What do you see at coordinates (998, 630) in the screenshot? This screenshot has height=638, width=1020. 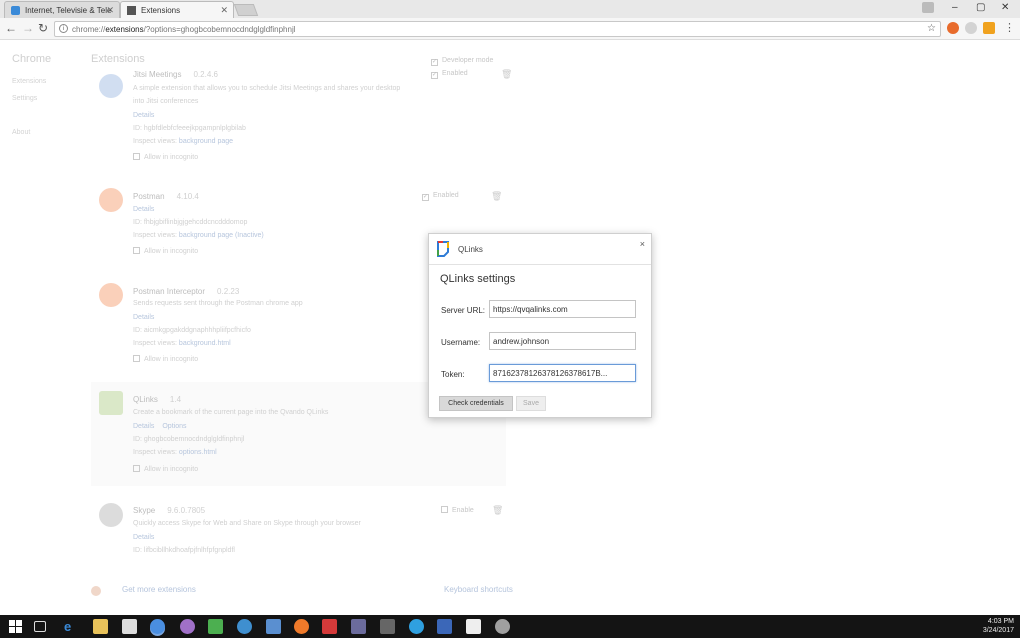 I see `clock-date: 3/24/2017` at bounding box center [998, 630].